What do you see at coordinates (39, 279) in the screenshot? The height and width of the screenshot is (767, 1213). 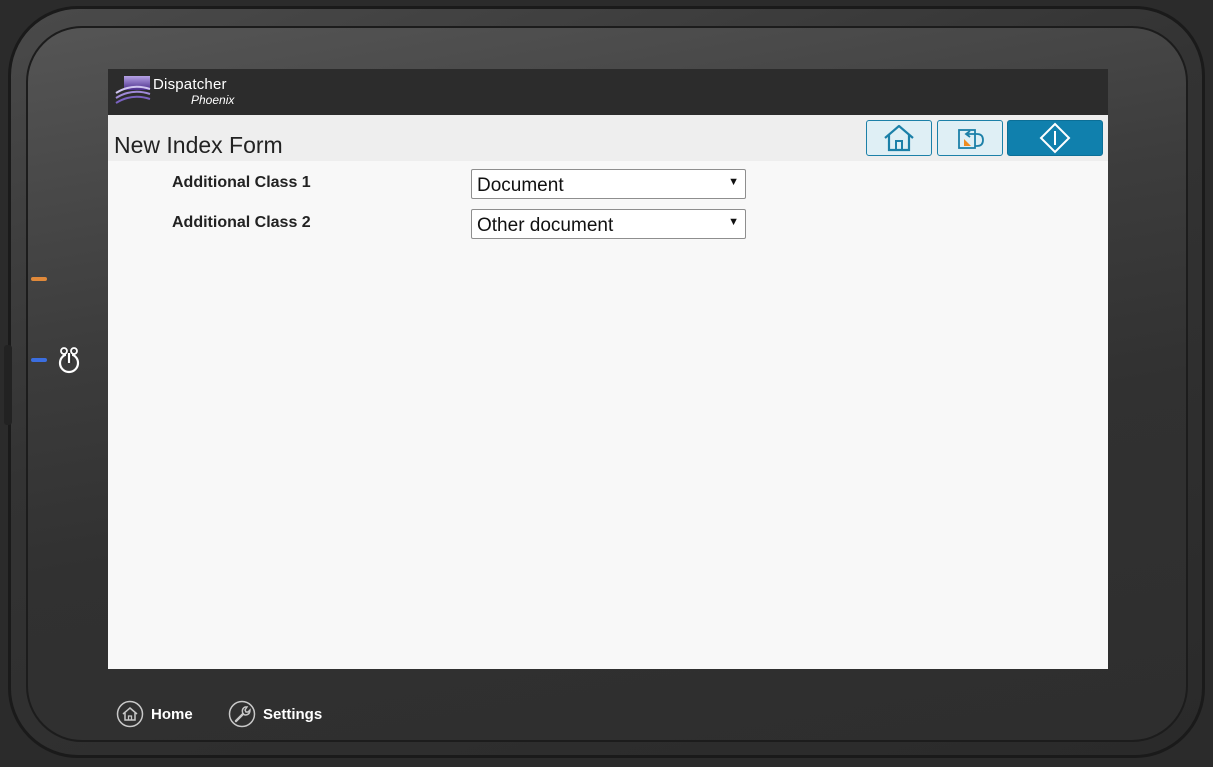 I see `status-led-orange` at bounding box center [39, 279].